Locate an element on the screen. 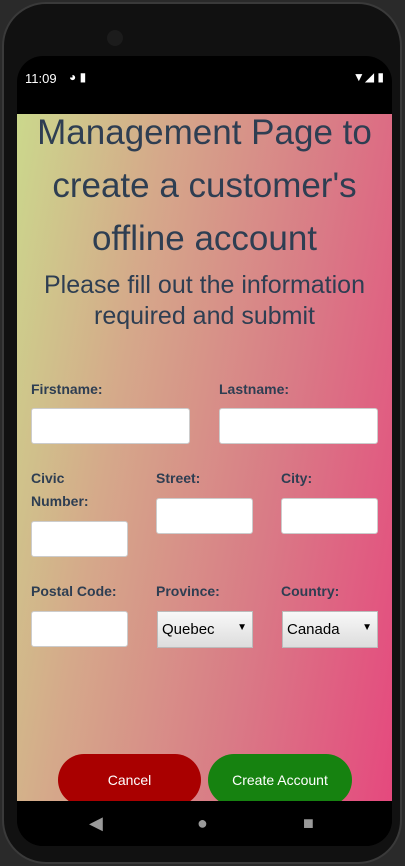 The image size is (405, 866). camera is located at coordinates (115, 38).